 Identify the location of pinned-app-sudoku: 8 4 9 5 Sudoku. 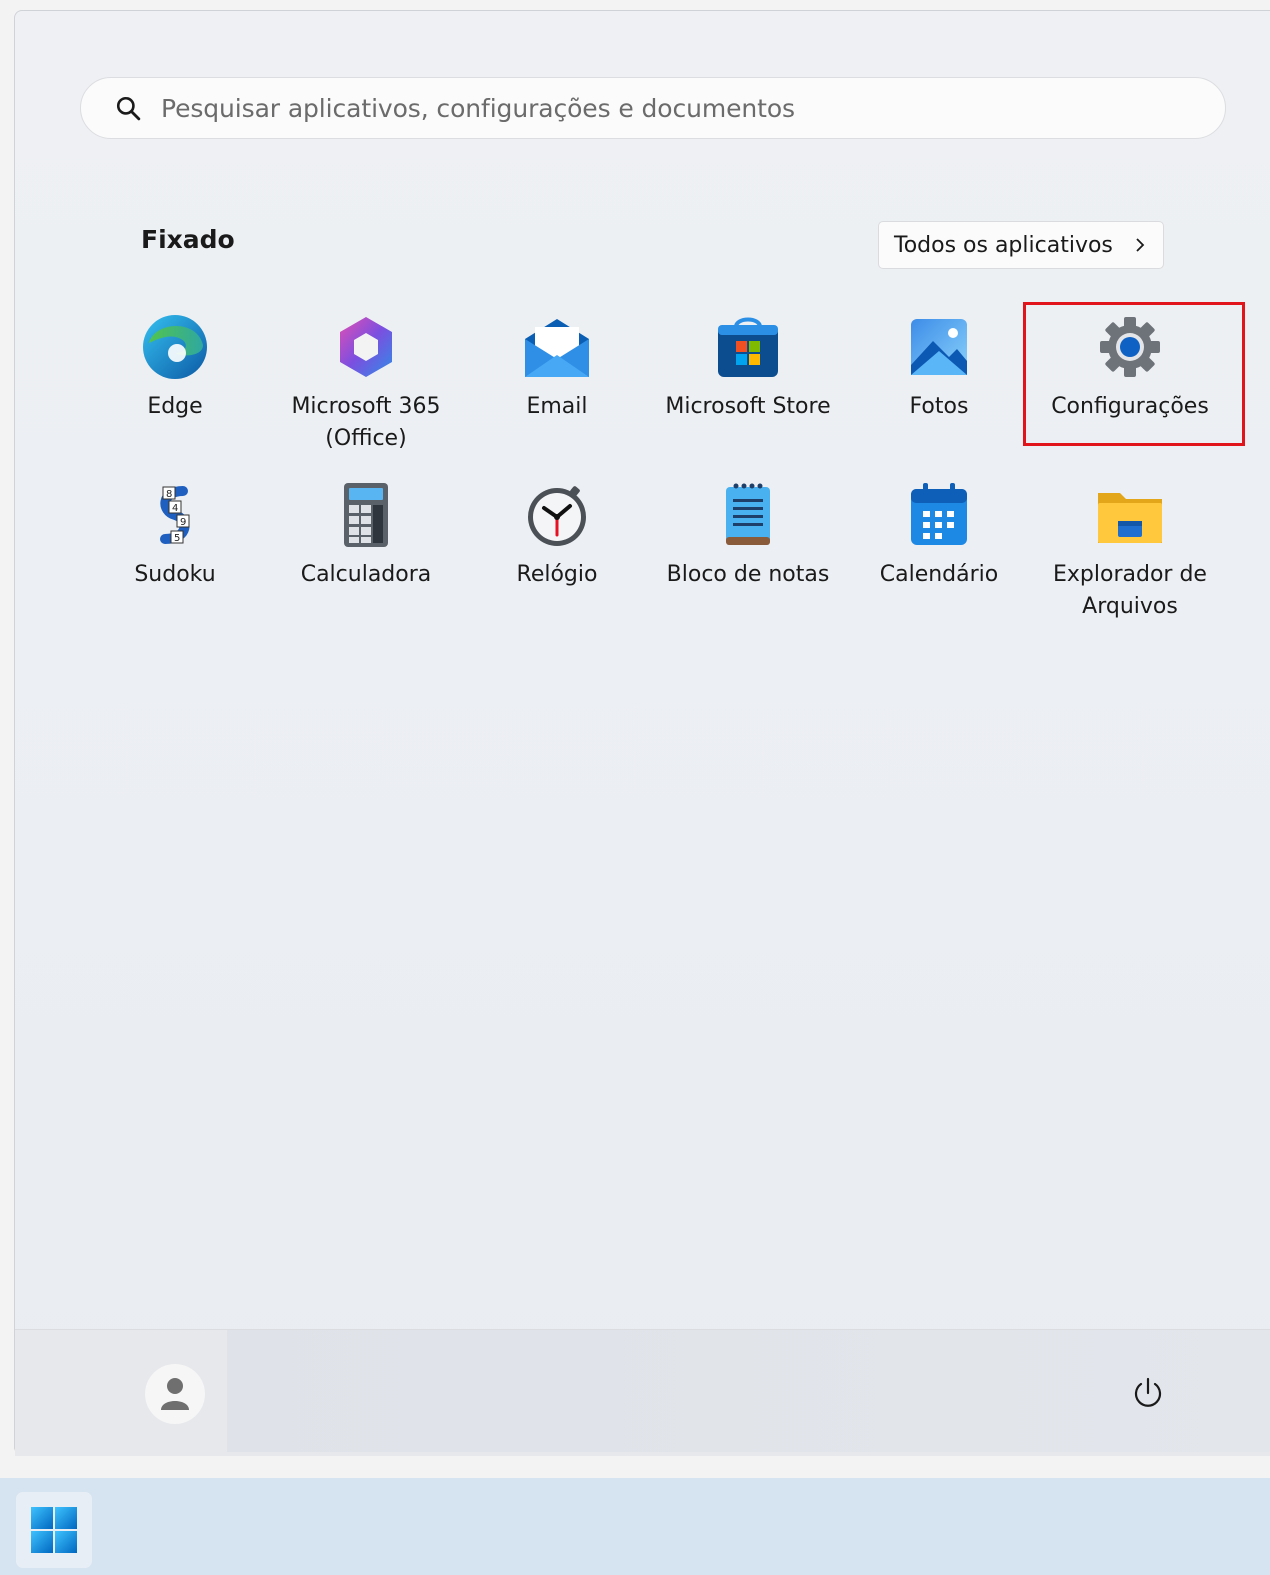
(175, 536).